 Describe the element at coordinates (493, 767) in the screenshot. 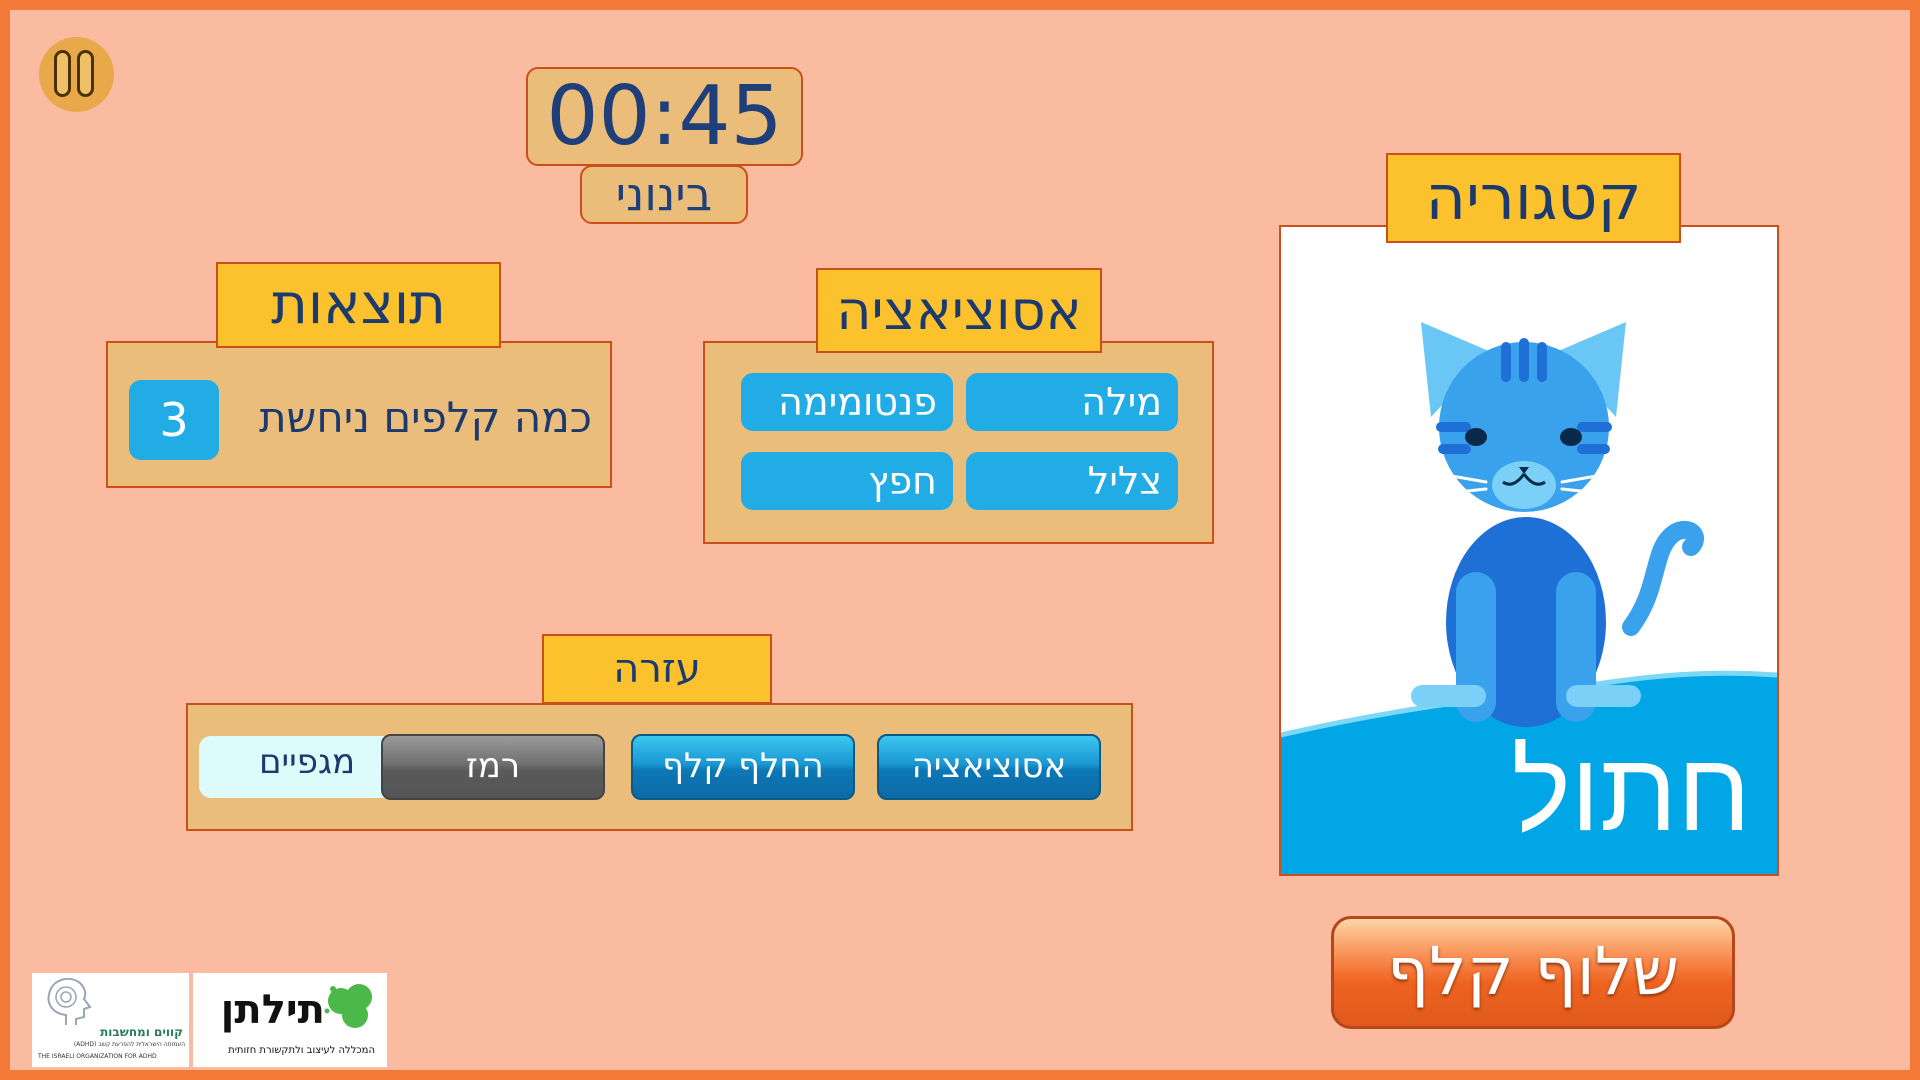

I see `hint-button: רמז` at that location.